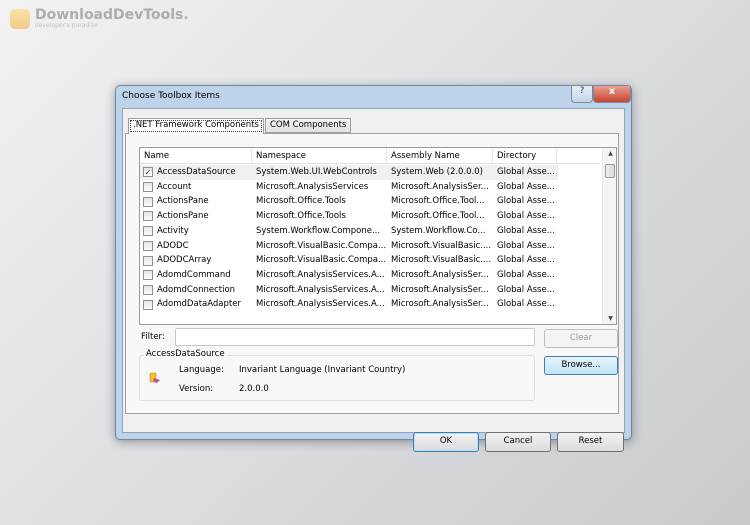 The image size is (750, 525). Describe the element at coordinates (308, 125) in the screenshot. I see `tab-com-components: COM Components` at that location.